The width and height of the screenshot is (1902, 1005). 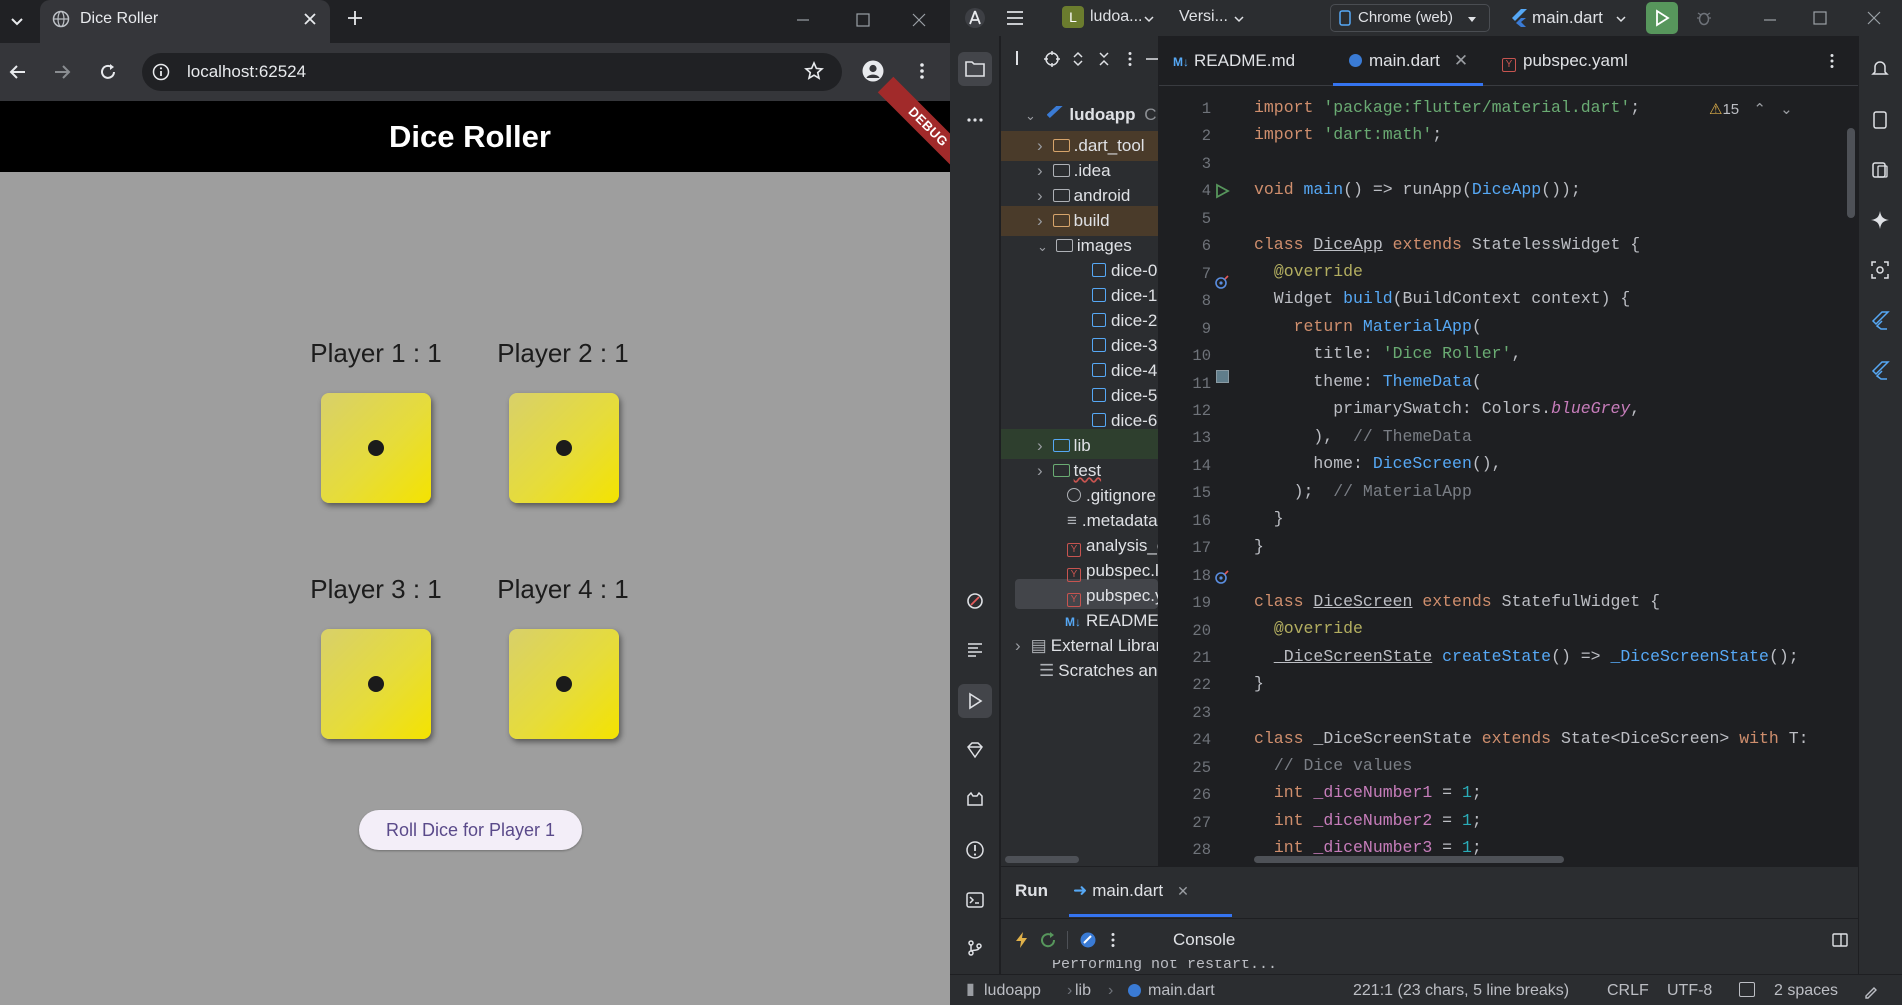 What do you see at coordinates (1104, 59) in the screenshot?
I see `collapse-all-icon` at bounding box center [1104, 59].